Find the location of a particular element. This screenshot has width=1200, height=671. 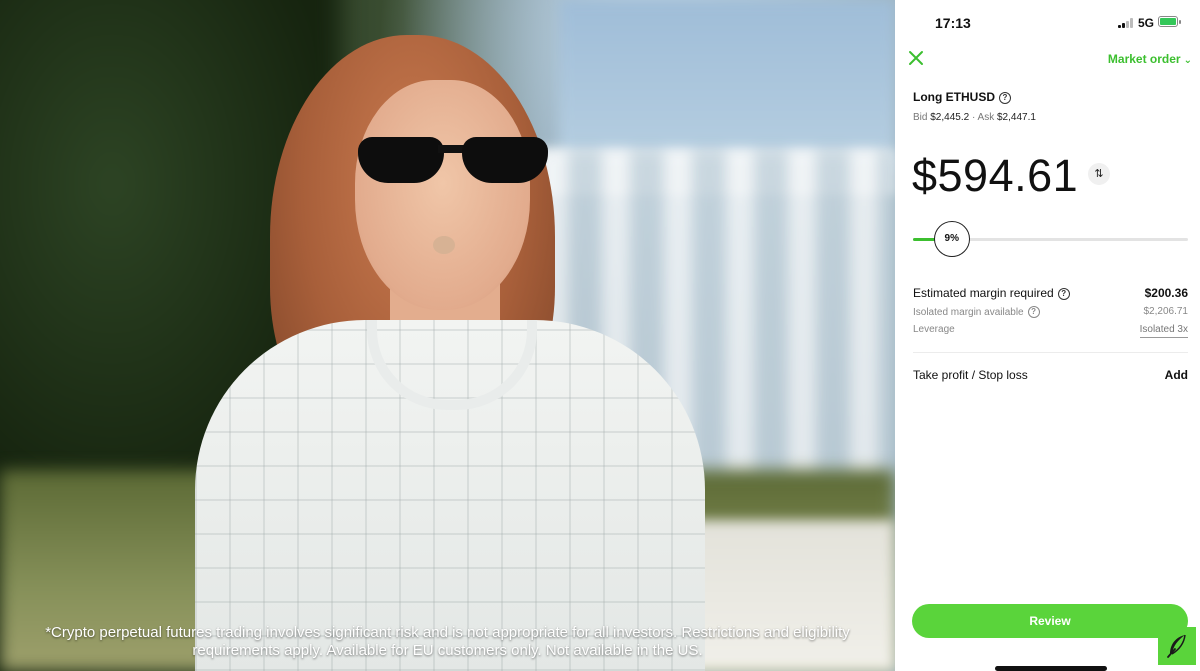

leverage-label: Leverage is located at coordinates (934, 329).